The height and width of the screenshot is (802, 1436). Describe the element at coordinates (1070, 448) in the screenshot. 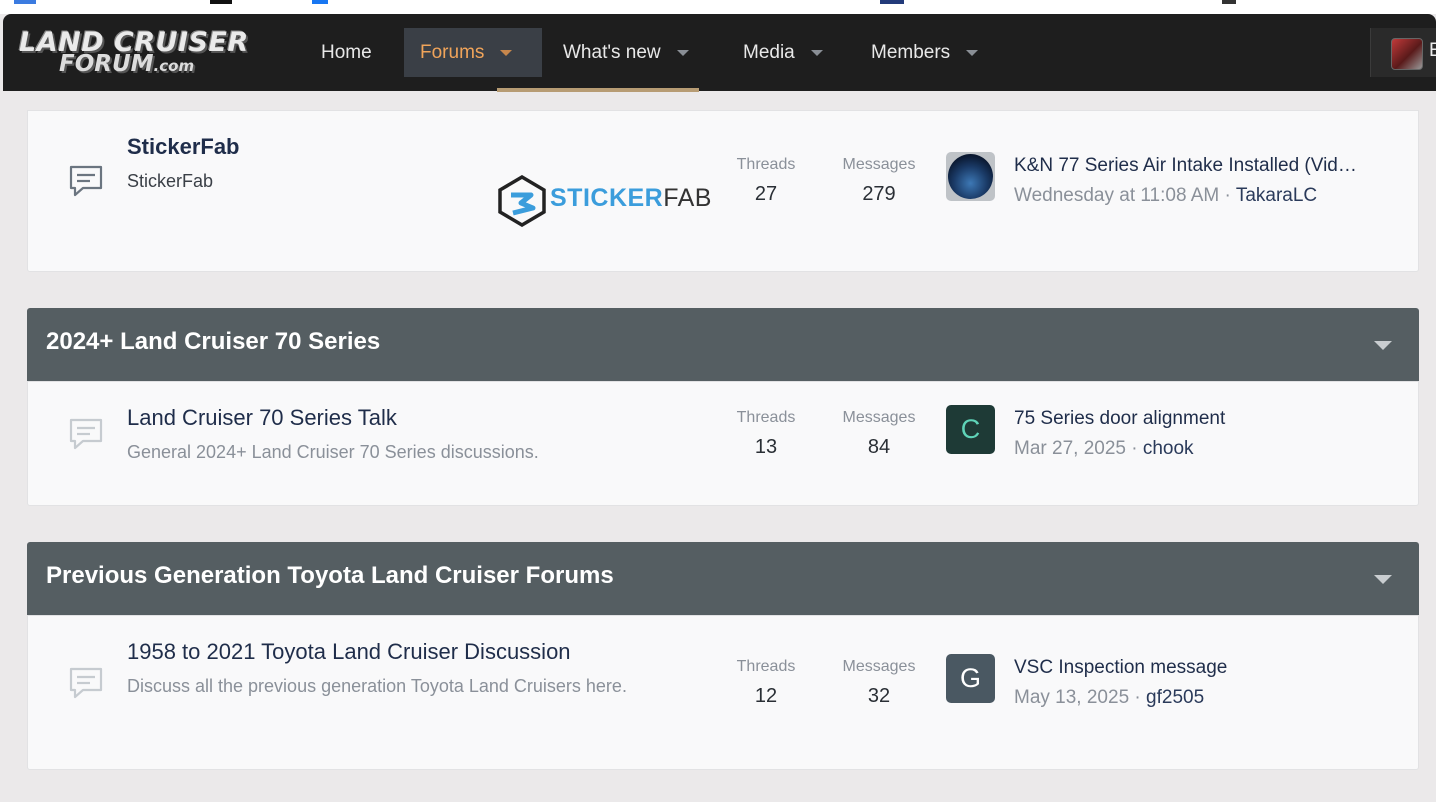

I see `last-post-time: Mar 27, 2025` at that location.